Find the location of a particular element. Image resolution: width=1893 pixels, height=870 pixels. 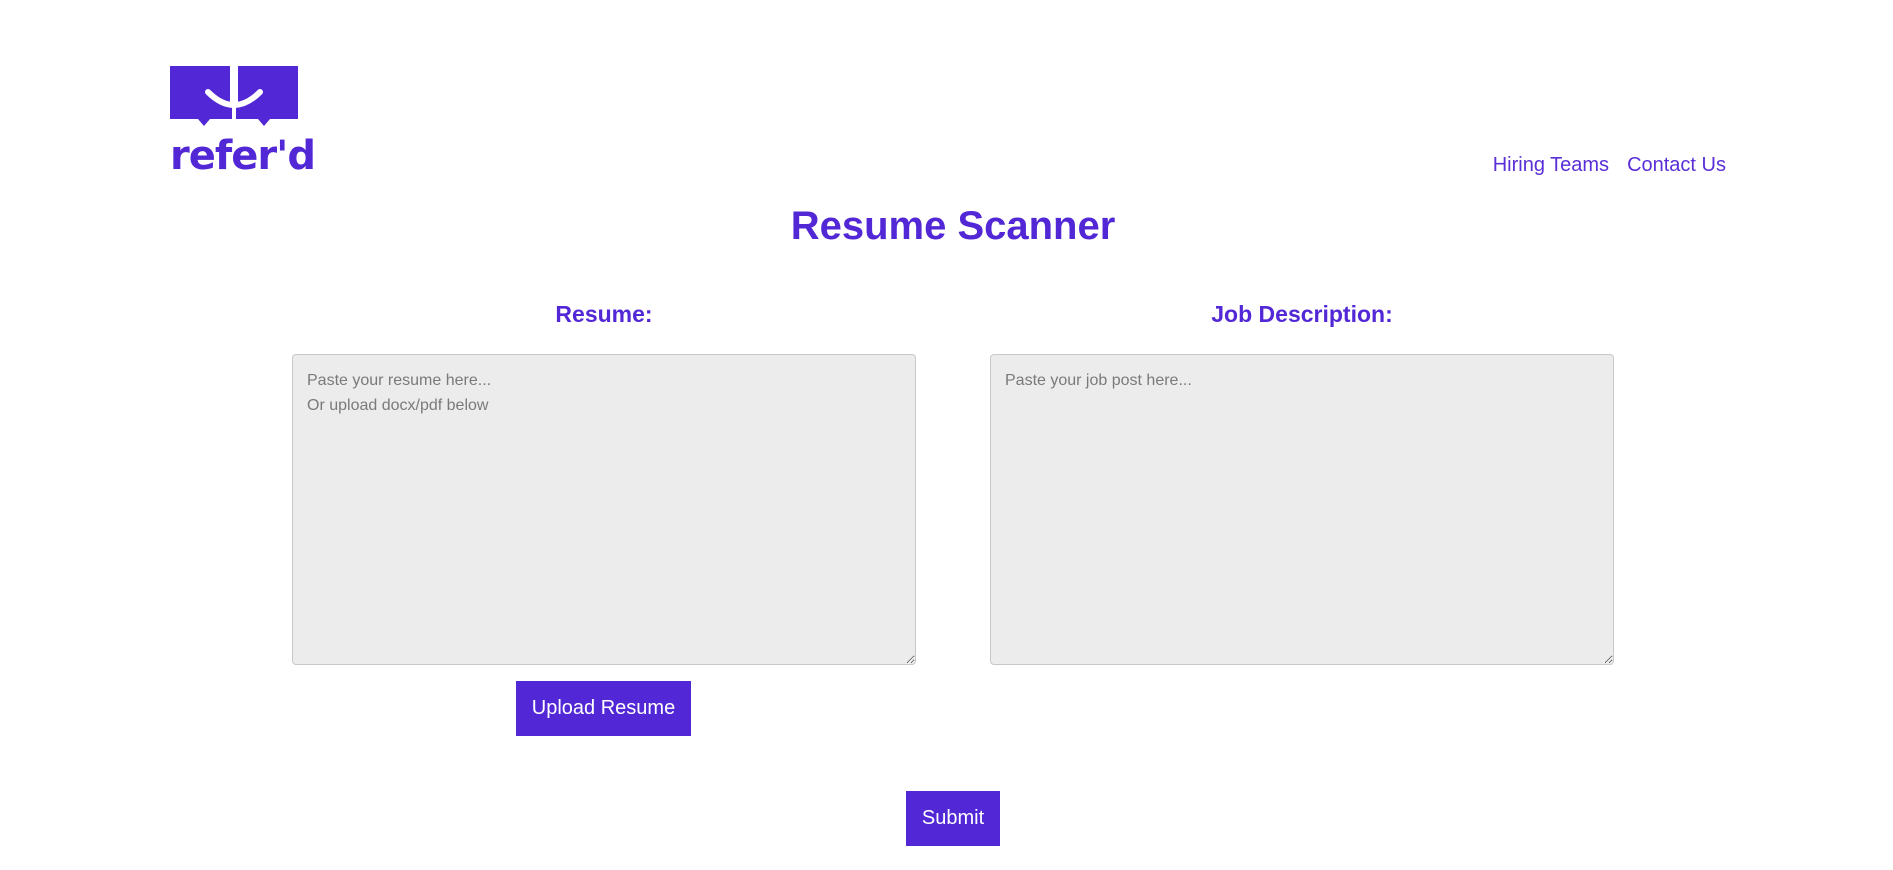

resume-textarea is located at coordinates (604, 509).